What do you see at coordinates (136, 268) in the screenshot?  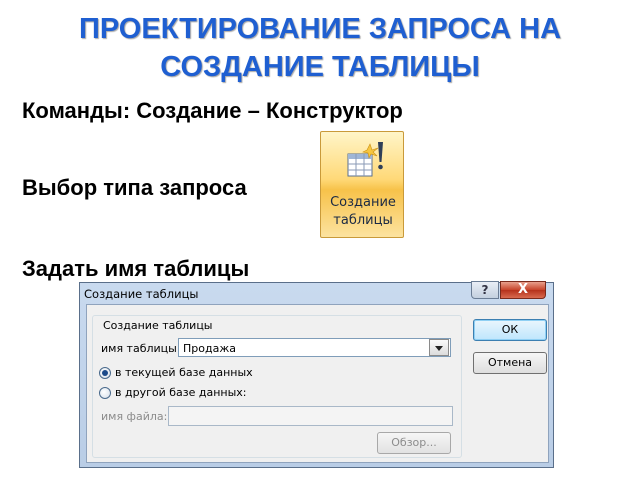 I see `table-name-text: Задать имя таблицы` at bounding box center [136, 268].